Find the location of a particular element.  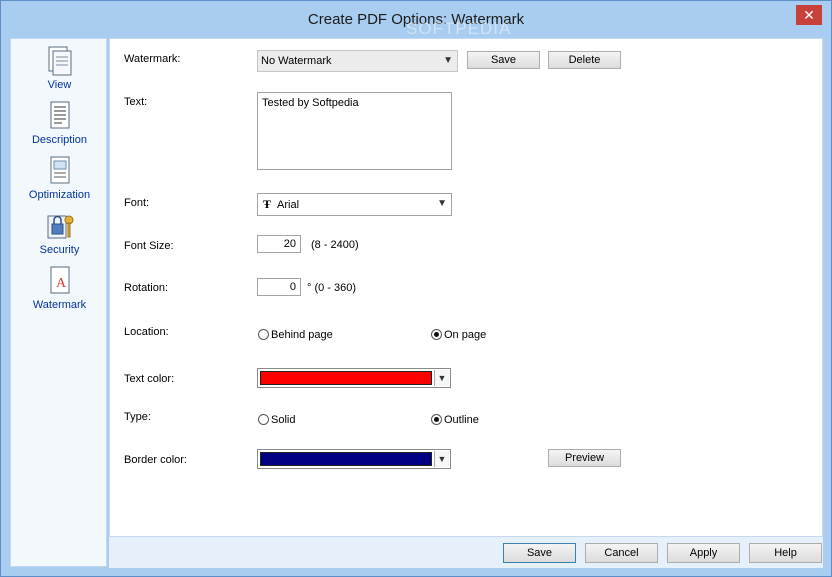

sidebar-item-view: View is located at coordinates (59, 68).